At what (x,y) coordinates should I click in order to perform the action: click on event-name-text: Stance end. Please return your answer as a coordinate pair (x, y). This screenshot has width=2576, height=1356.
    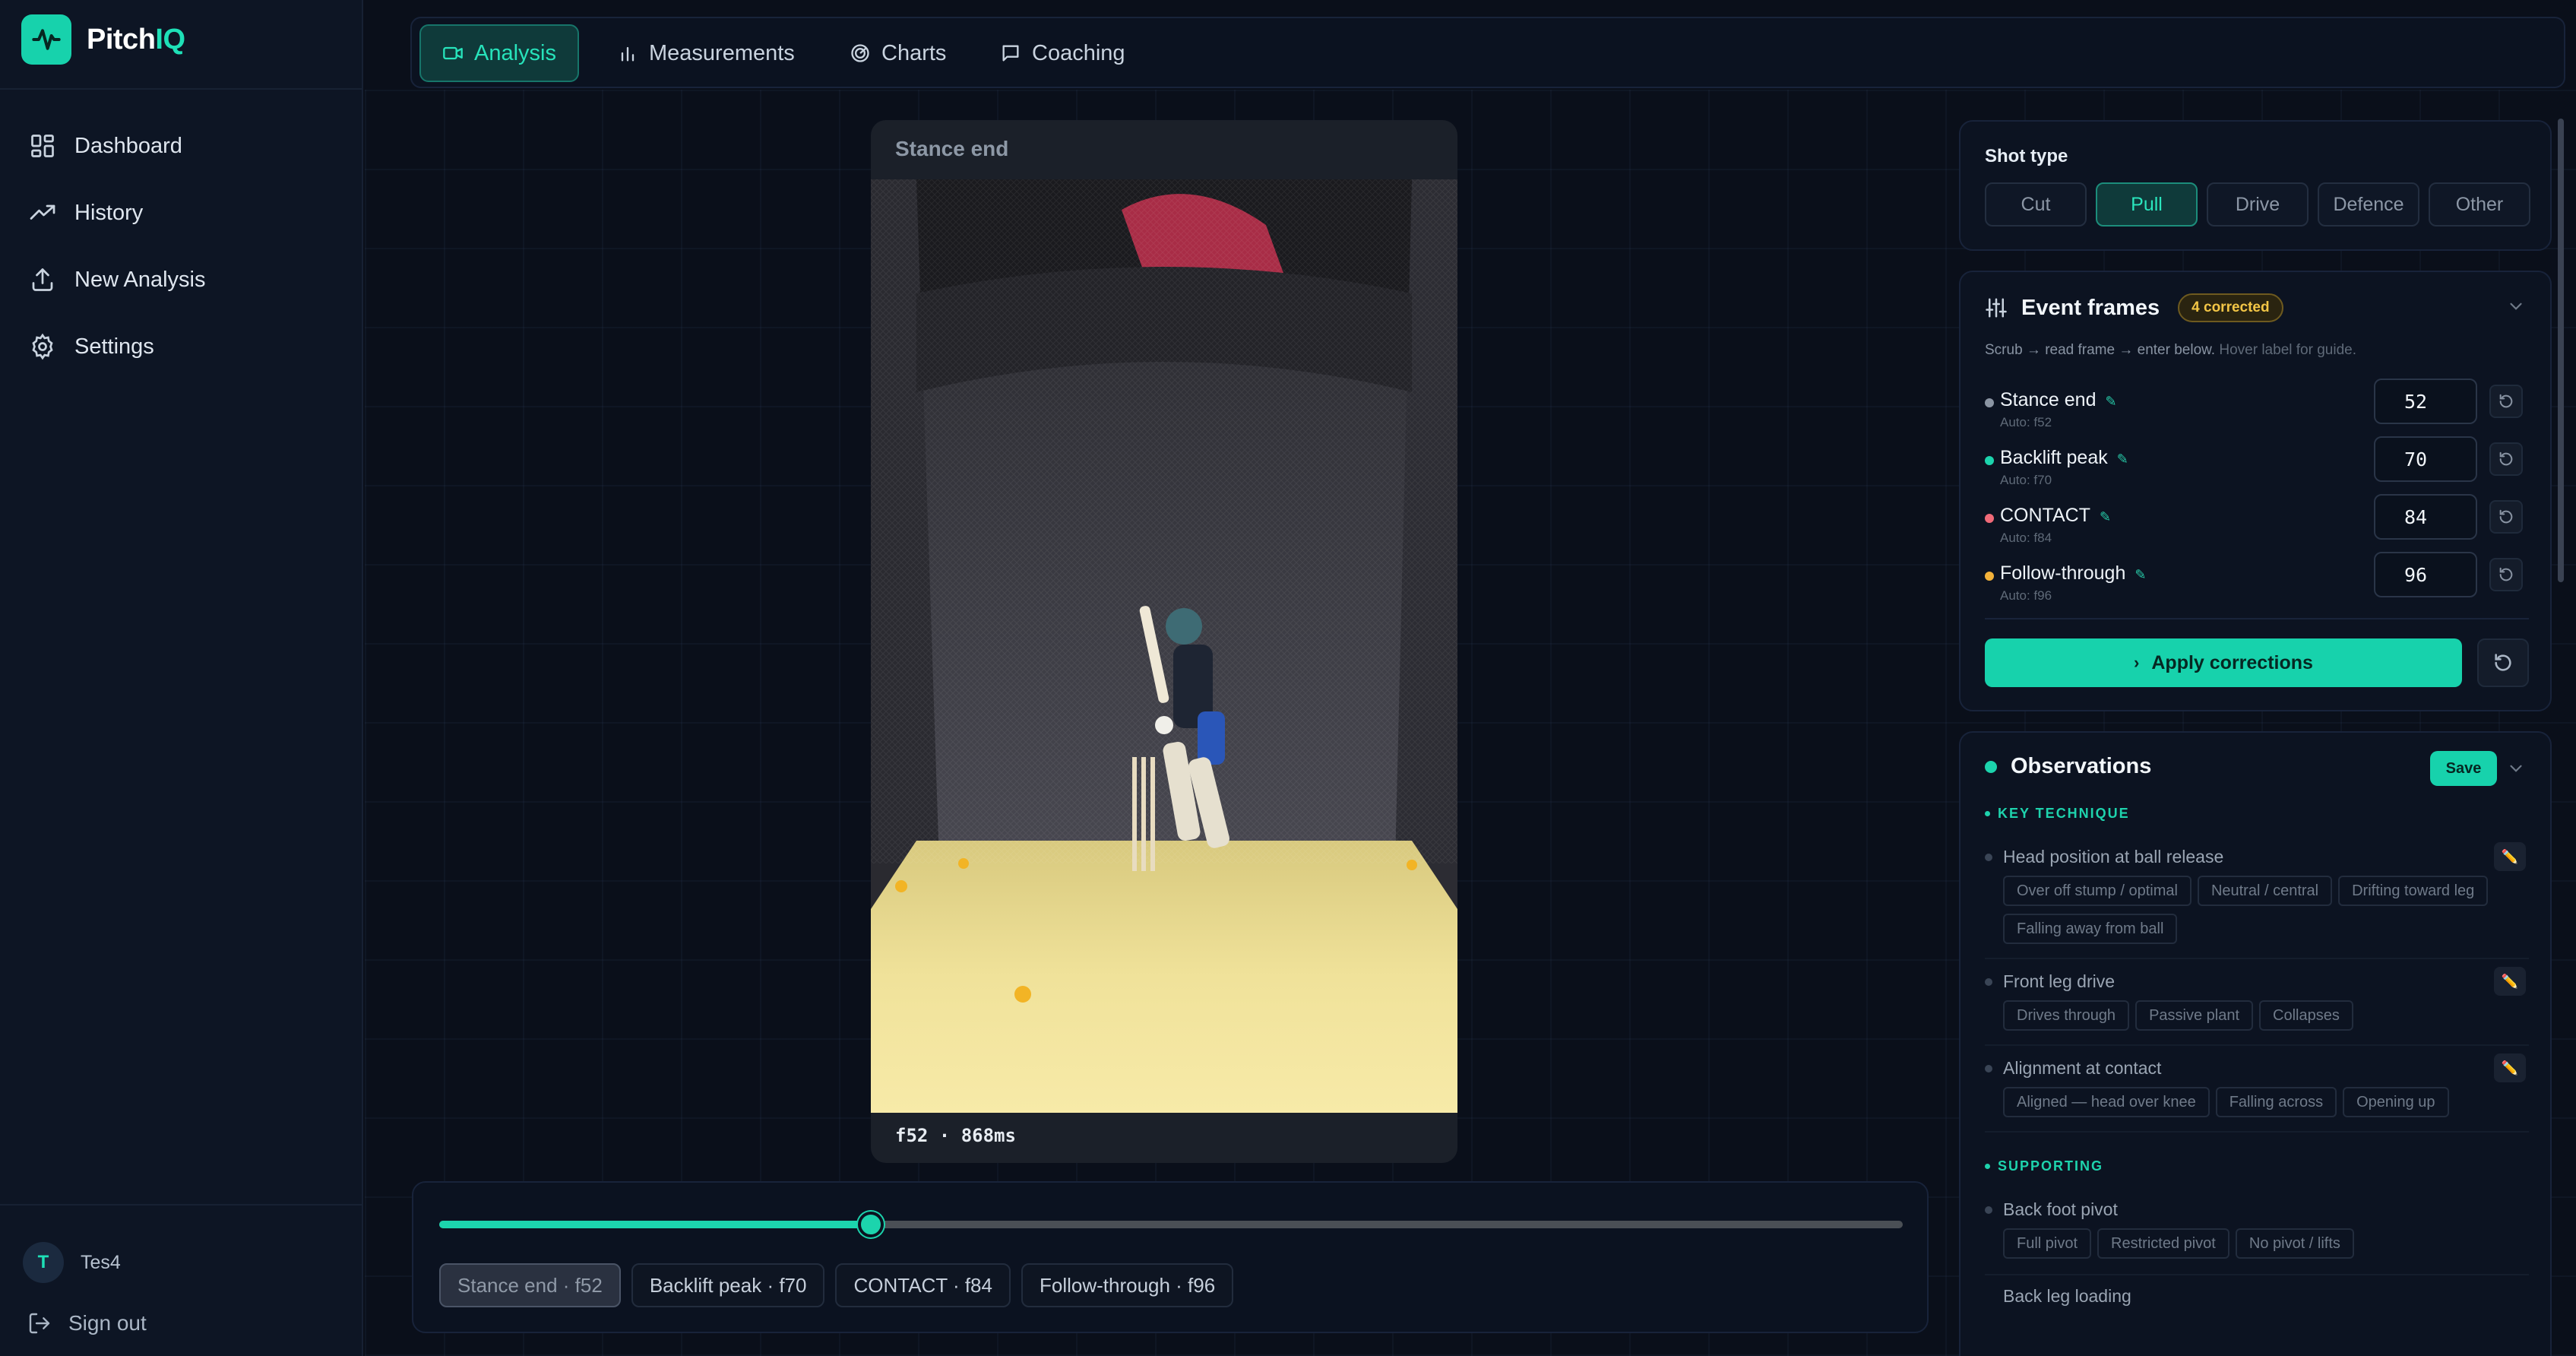
    Looking at the image, I should click on (2048, 399).